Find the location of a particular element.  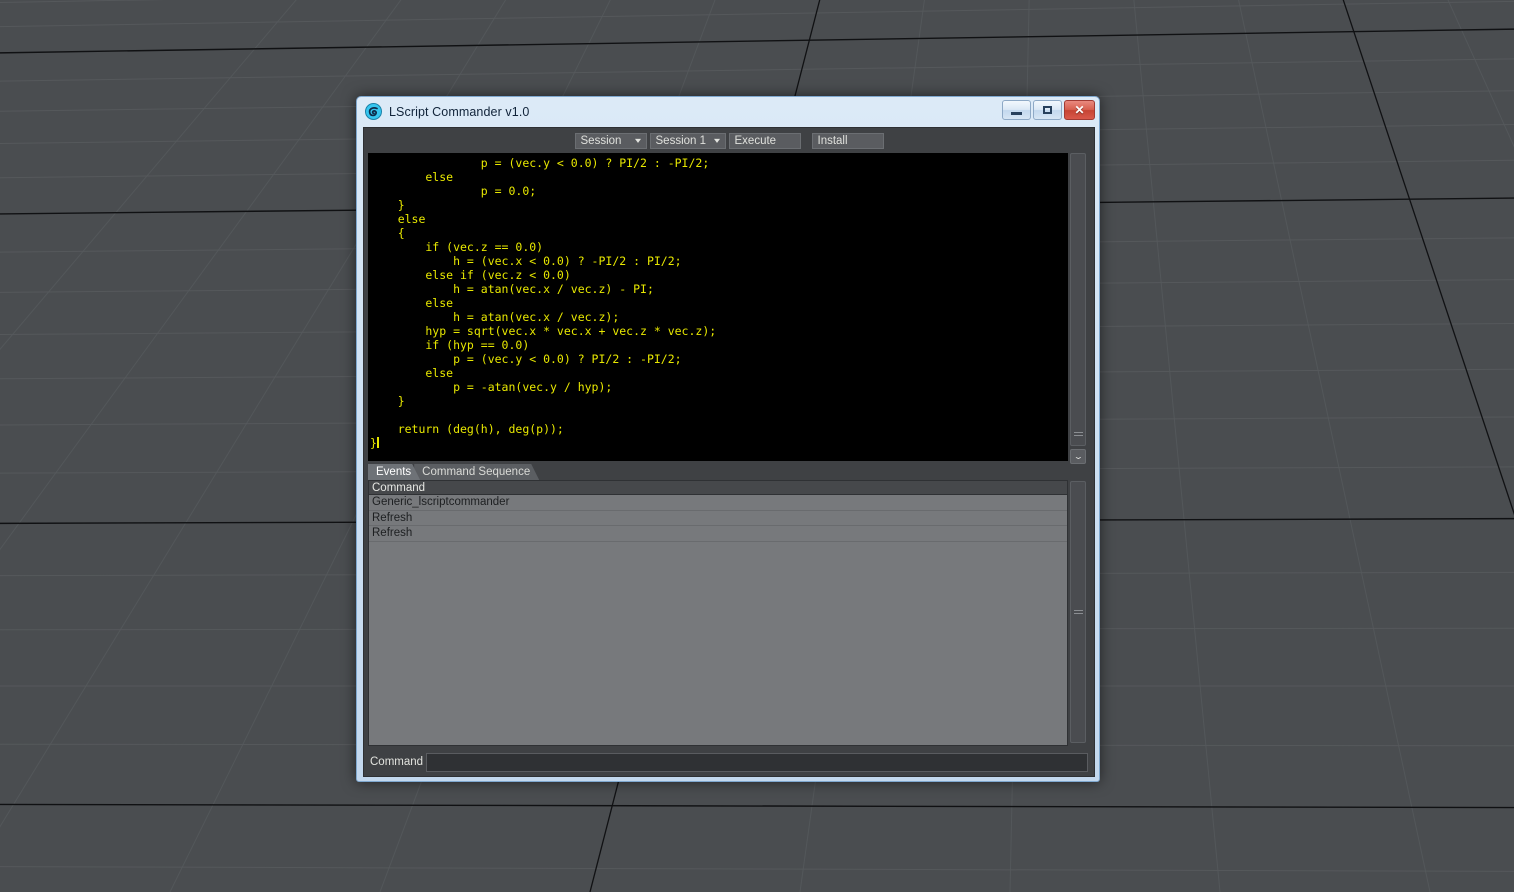

chevron-down-icon: ⌄ is located at coordinates (1078, 456).